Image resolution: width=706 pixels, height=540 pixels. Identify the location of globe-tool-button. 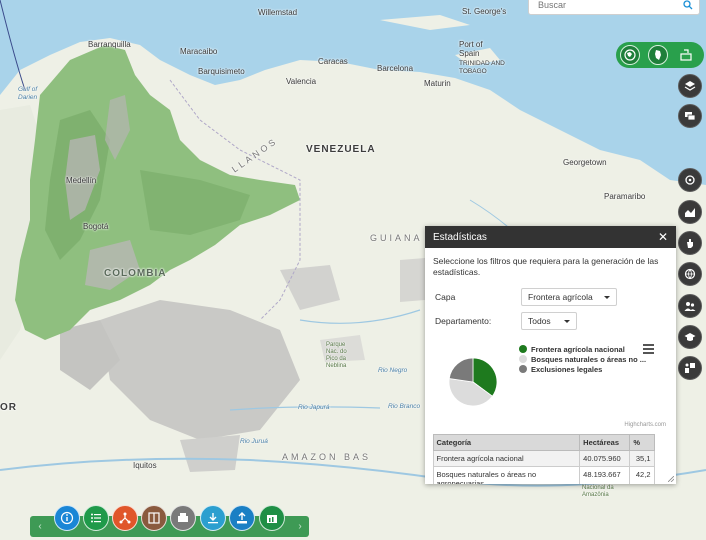
(690, 274).